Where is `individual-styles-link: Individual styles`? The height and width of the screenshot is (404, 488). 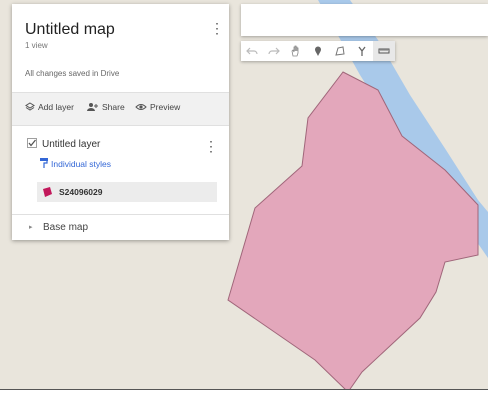
individual-styles-link: Individual styles is located at coordinates (75, 163).